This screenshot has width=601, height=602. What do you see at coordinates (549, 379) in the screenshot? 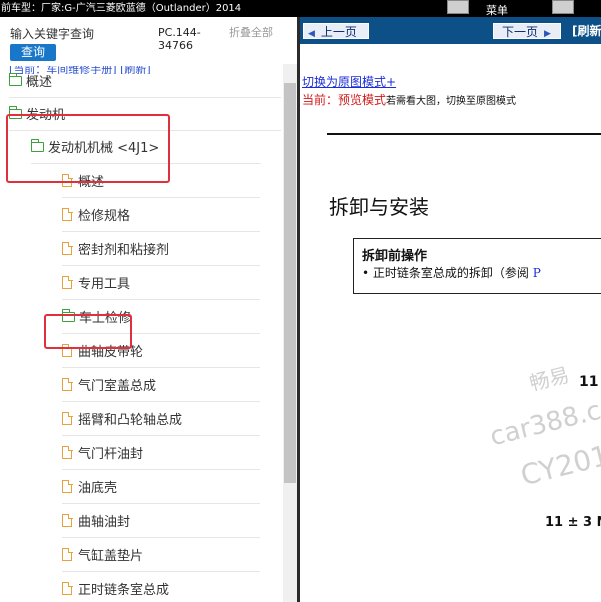
I see `watermark: 畅易` at bounding box center [549, 379].